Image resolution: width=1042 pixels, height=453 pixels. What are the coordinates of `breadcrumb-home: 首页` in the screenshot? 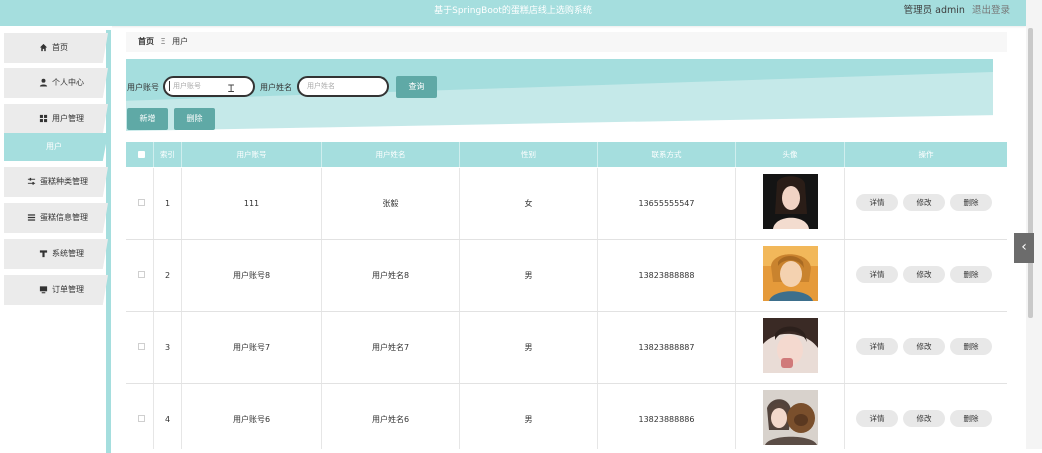 It's located at (146, 41).